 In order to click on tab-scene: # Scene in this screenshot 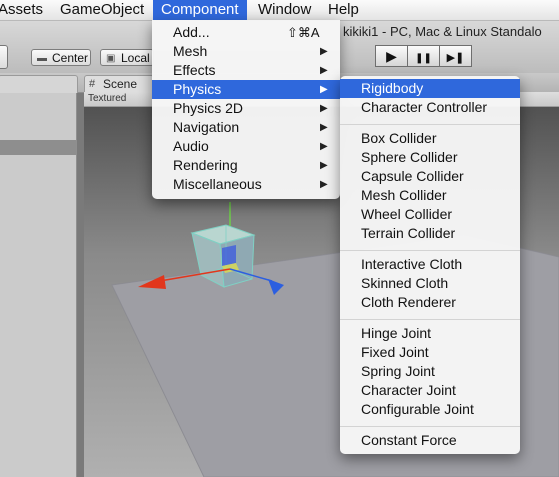, I will do `click(119, 83)`.